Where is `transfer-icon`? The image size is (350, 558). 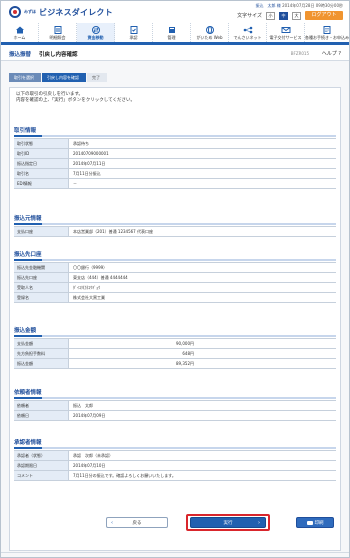
transfer-icon is located at coordinates (95, 29).